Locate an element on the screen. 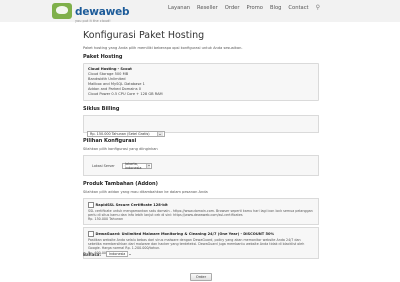 The width and height of the screenshot is (400, 282). language-selector-row: Bahasa: Indonesia is located at coordinates (107, 254).